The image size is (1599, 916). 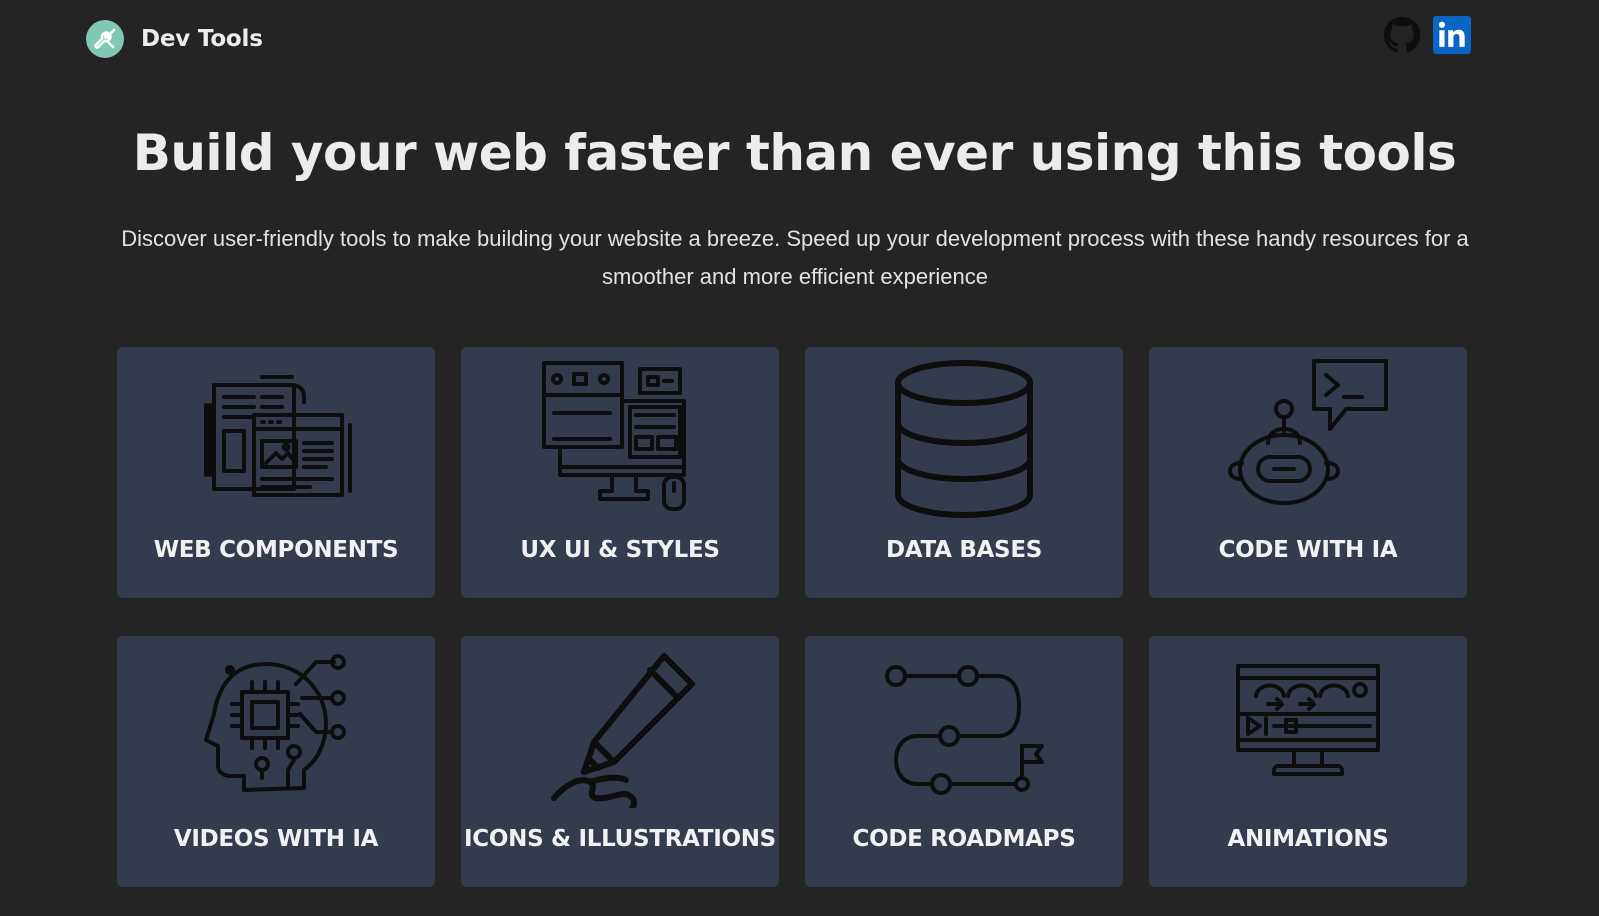 What do you see at coordinates (964, 439) in the screenshot?
I see `database-icon` at bounding box center [964, 439].